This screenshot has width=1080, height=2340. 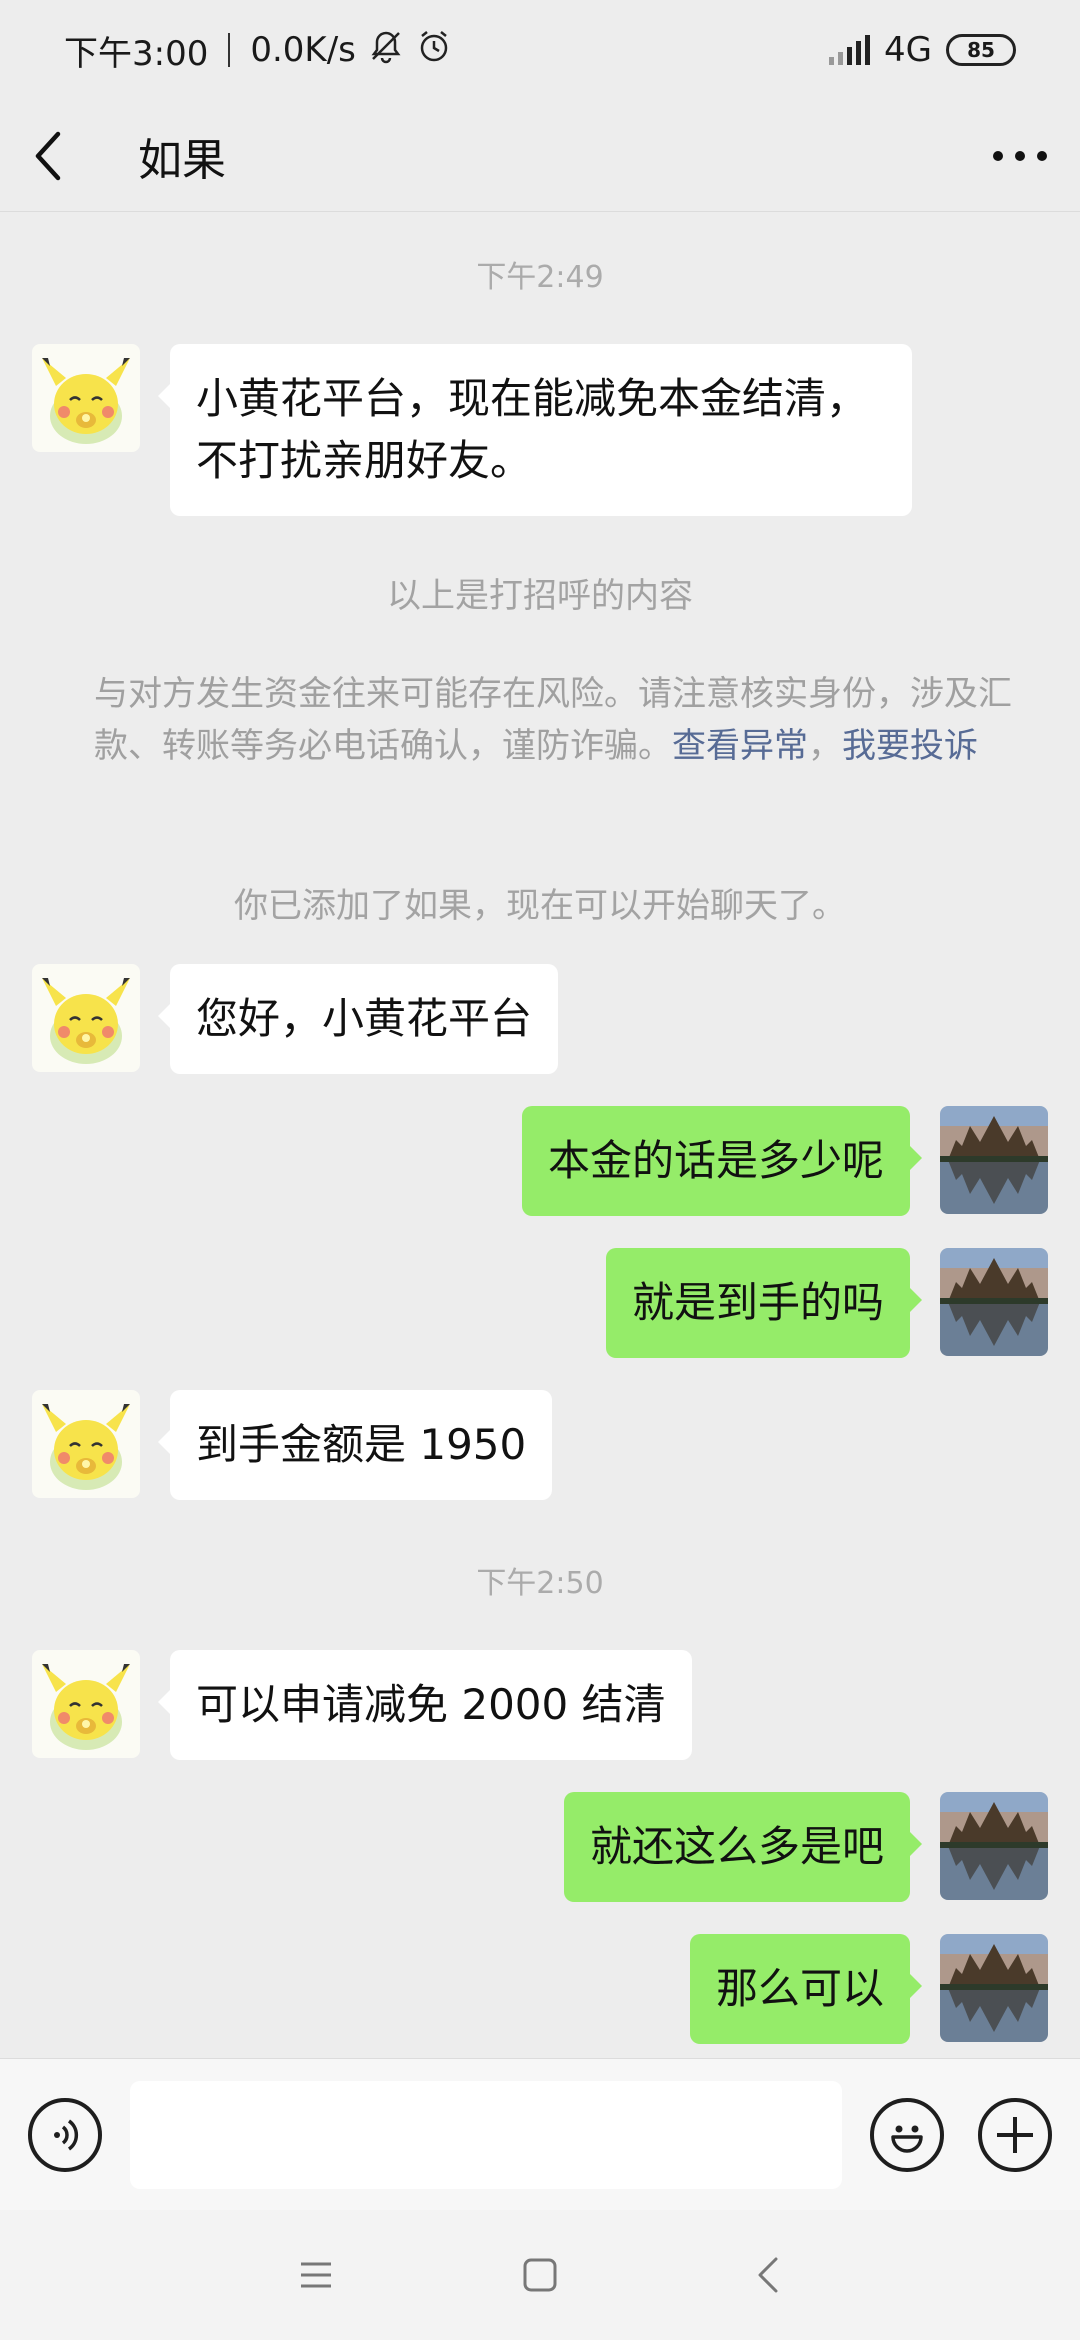 What do you see at coordinates (806, 1989) in the screenshot?
I see `message-bubble-outgoing: 那么可以` at bounding box center [806, 1989].